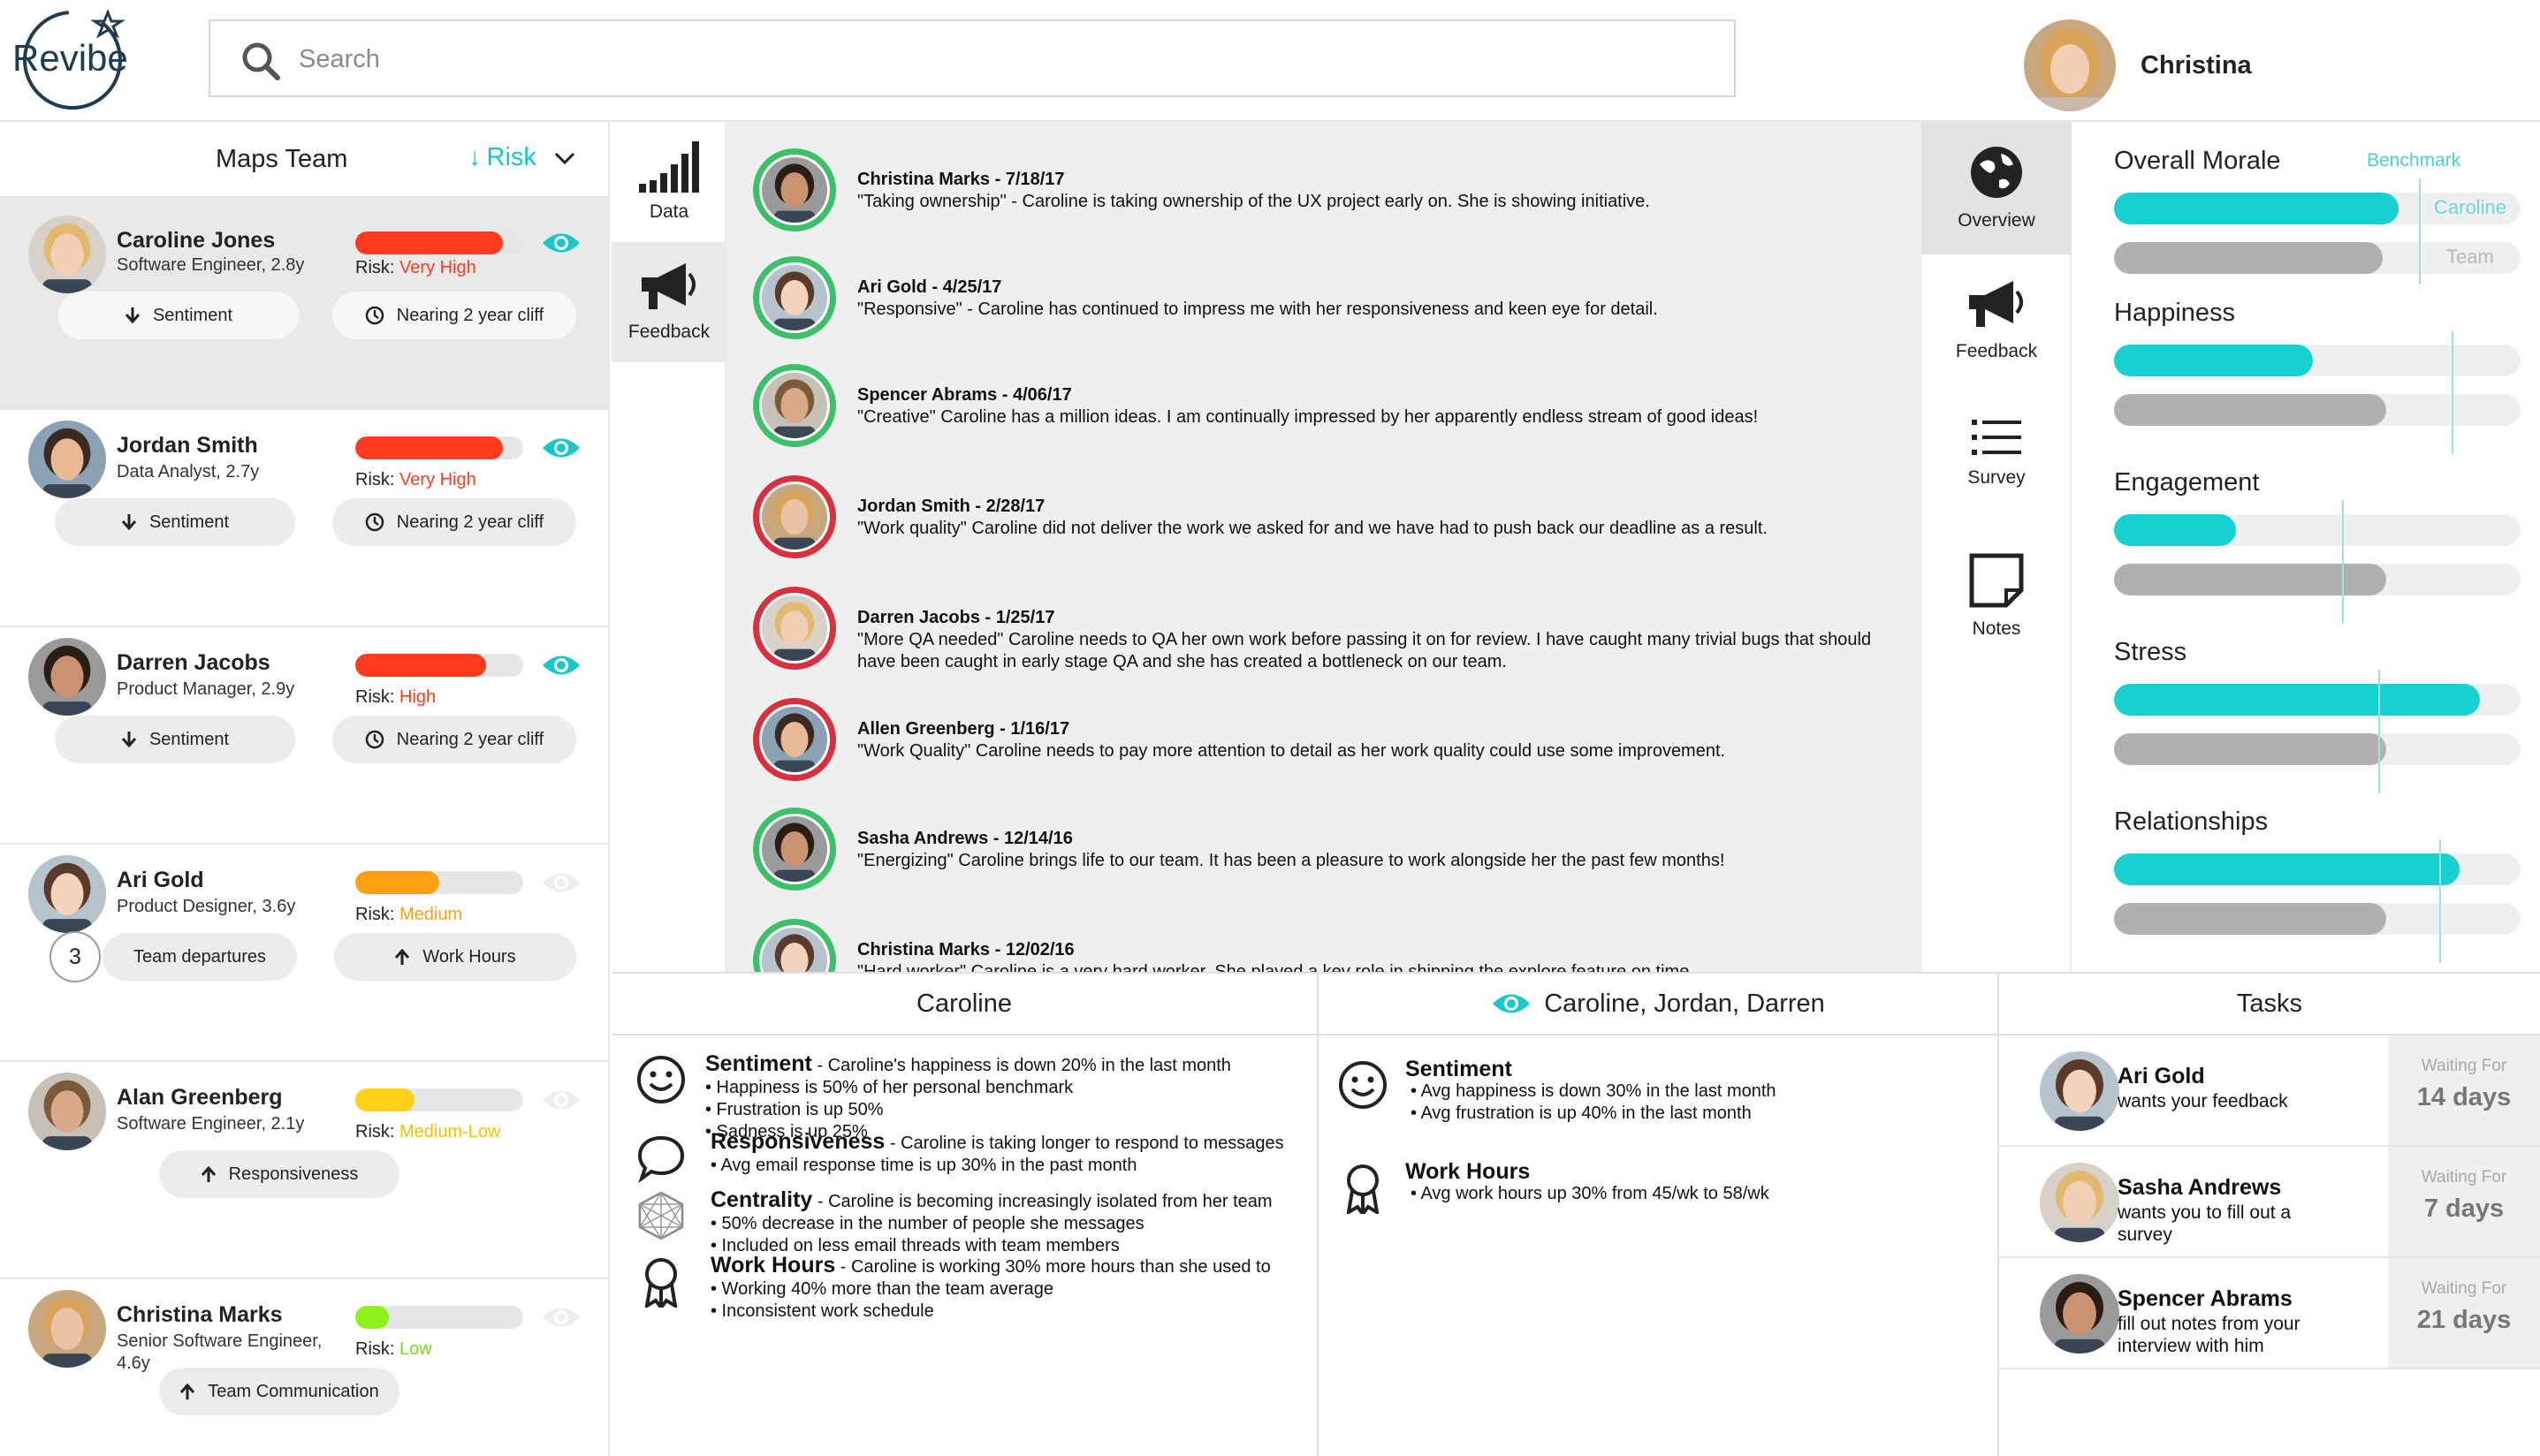 The image size is (2540, 1456). What do you see at coordinates (2464, 1177) in the screenshot?
I see `waiting-label: Waiting For` at bounding box center [2464, 1177].